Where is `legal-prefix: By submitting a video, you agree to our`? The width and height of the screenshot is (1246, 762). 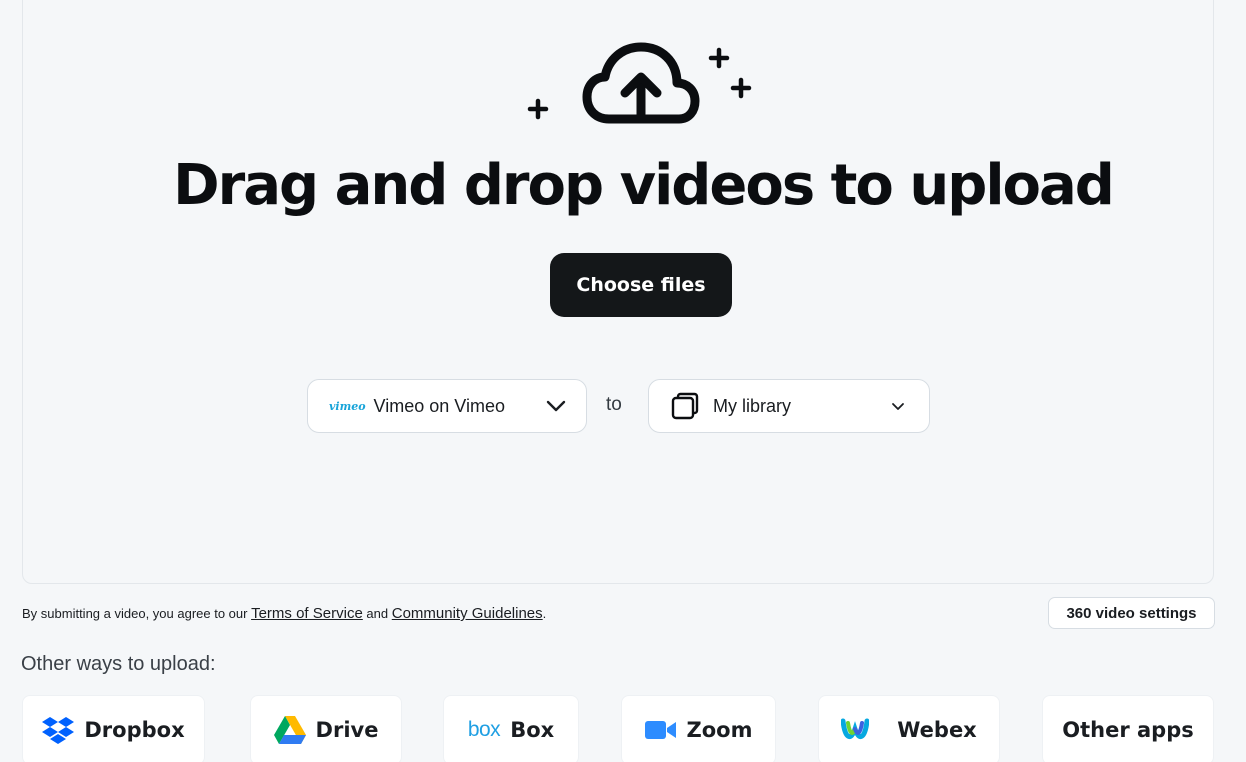 legal-prefix: By submitting a video, you agree to our is located at coordinates (135, 613).